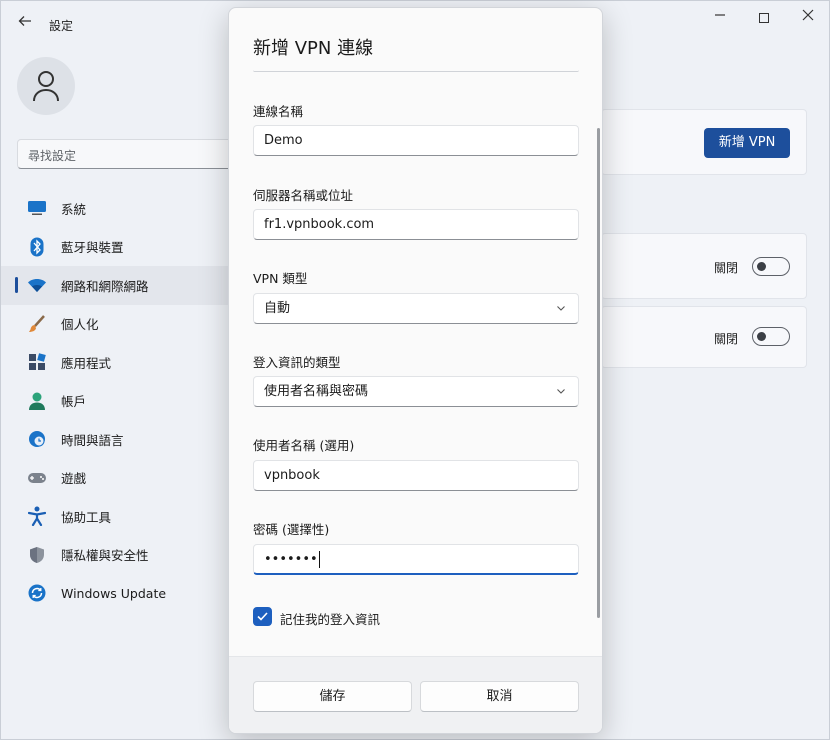 The image size is (830, 740). What do you see at coordinates (124, 154) in the screenshot?
I see `search-input: 尋找設定` at bounding box center [124, 154].